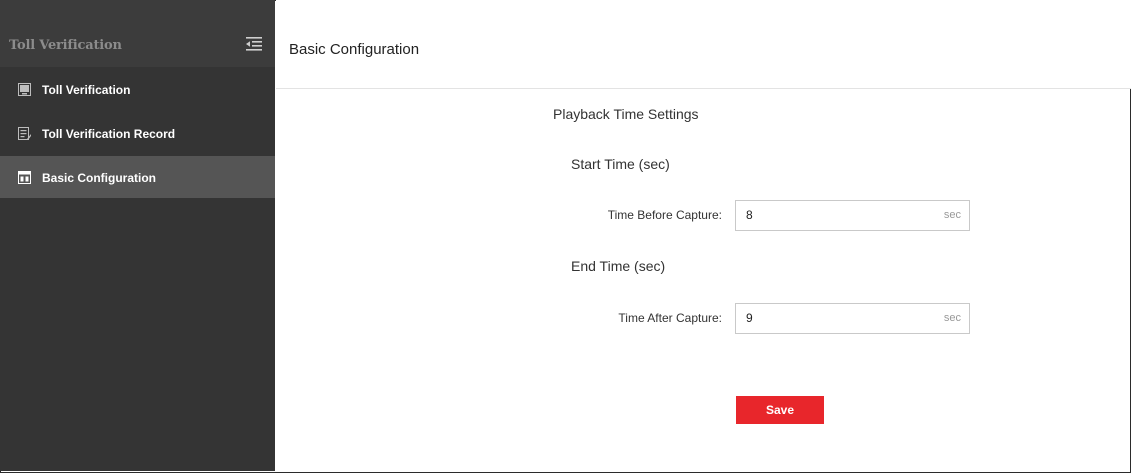 Image resolution: width=1131 pixels, height=473 pixels. What do you see at coordinates (86, 90) in the screenshot?
I see `sidebar-item-label: Toll Verification` at bounding box center [86, 90].